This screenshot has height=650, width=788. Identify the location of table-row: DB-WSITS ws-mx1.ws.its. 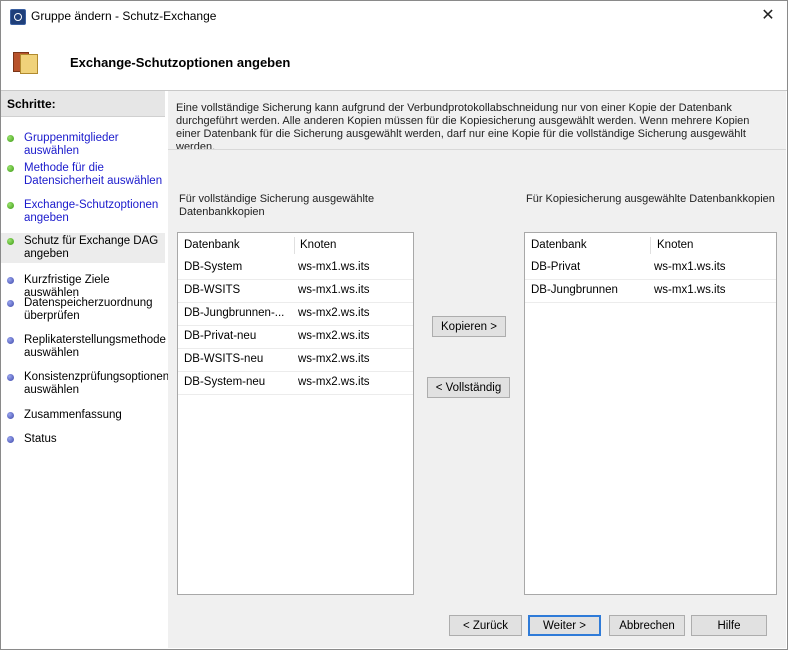
(295, 291).